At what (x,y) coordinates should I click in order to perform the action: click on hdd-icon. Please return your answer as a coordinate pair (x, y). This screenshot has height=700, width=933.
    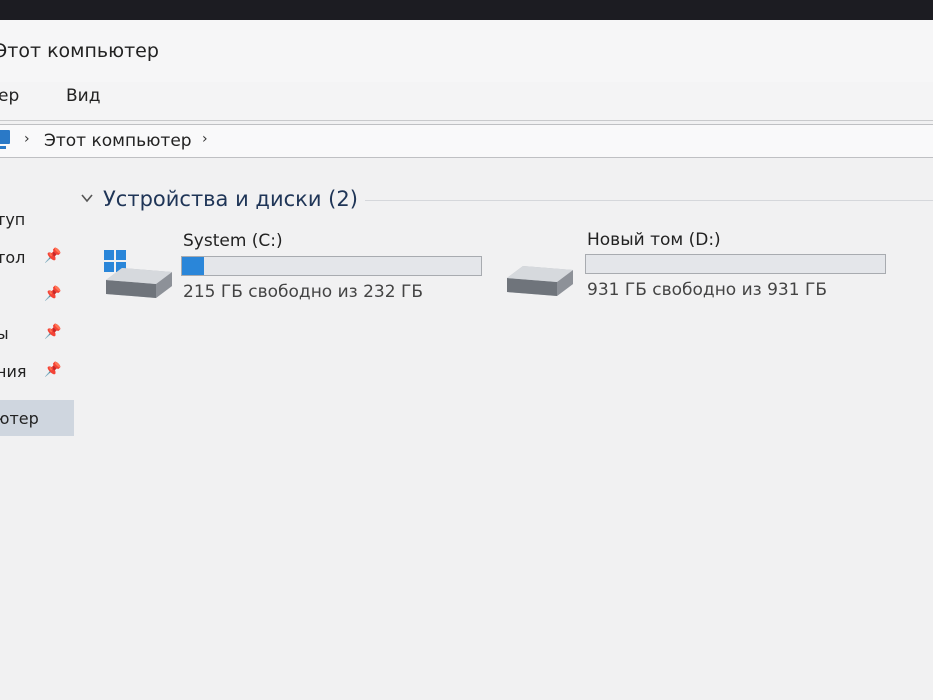
    Looking at the image, I should click on (540, 281).